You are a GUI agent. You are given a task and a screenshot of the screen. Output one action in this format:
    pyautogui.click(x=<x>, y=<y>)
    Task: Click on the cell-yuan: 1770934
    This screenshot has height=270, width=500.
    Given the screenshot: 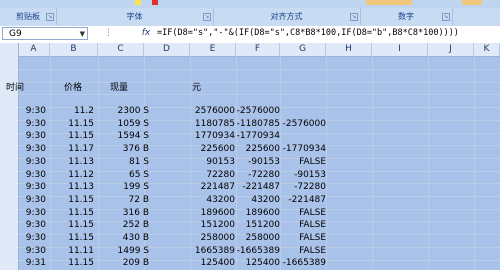 What is the action you would take?
    pyautogui.click(x=215, y=136)
    